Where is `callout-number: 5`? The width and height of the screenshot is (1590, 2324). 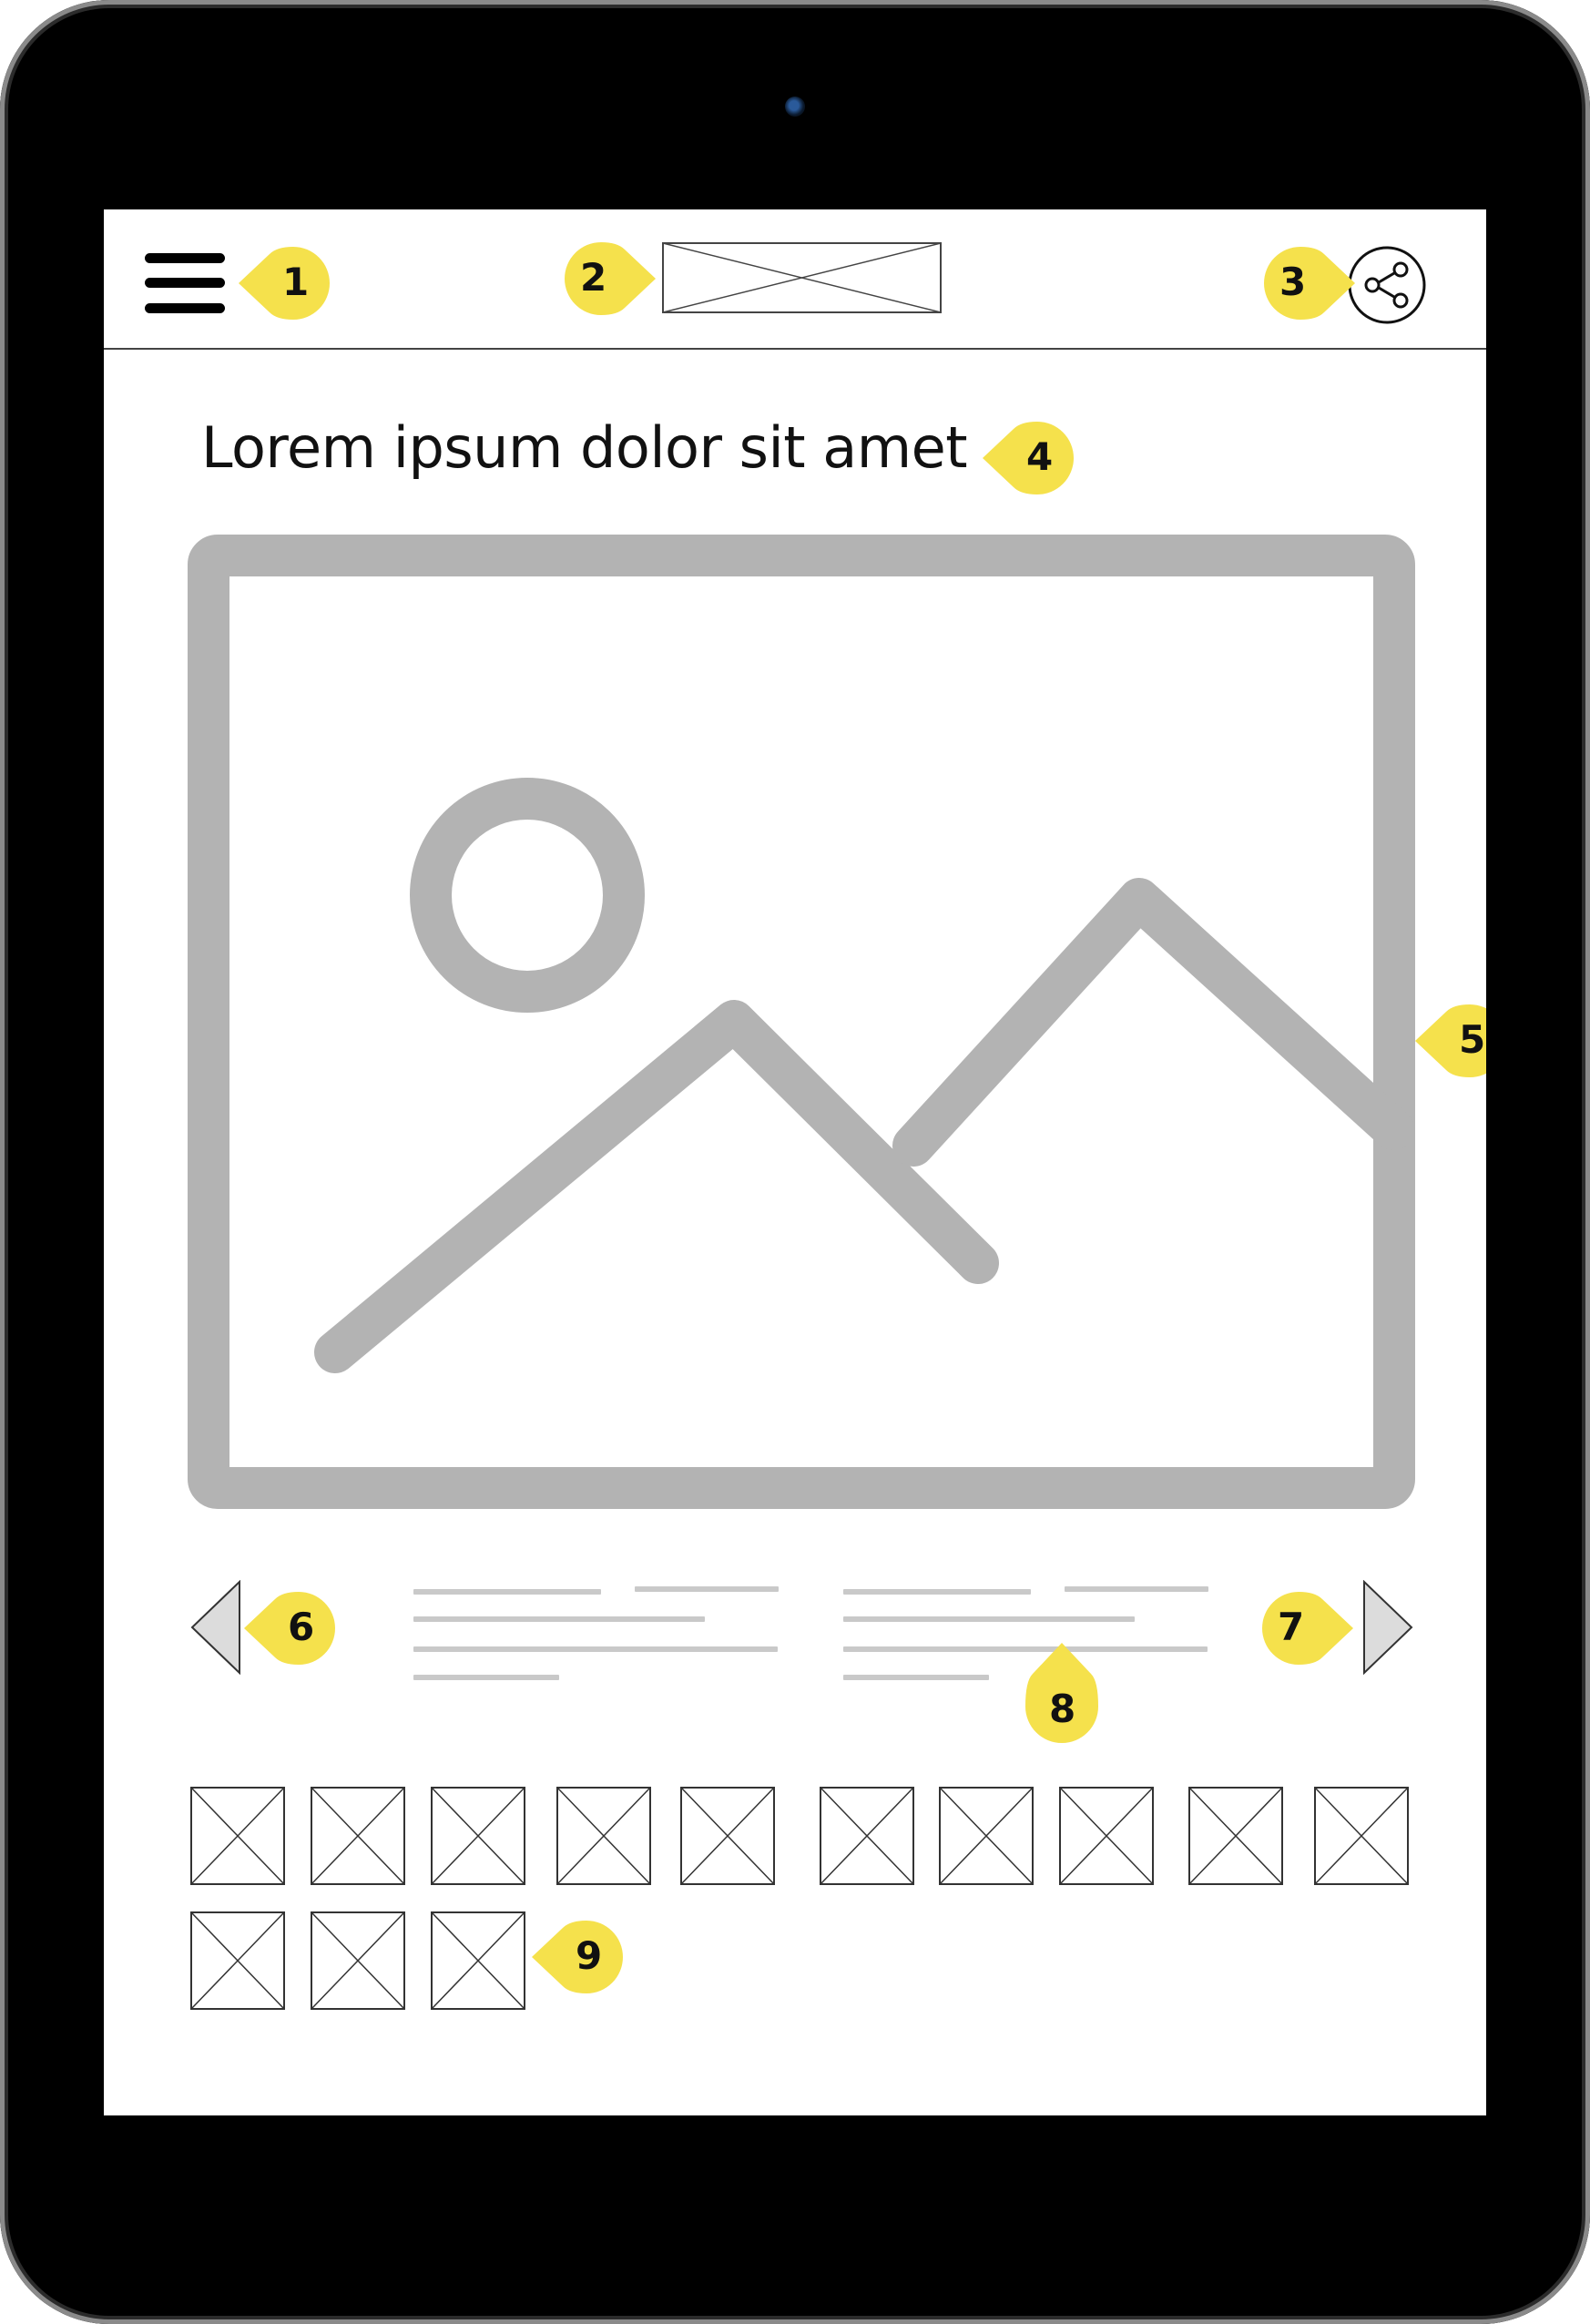
callout-number: 5 is located at coordinates (1472, 1039).